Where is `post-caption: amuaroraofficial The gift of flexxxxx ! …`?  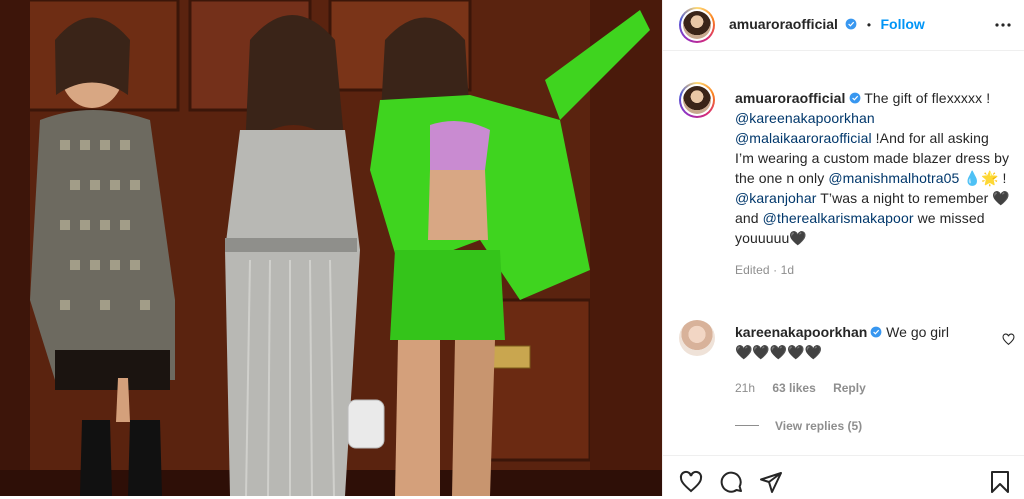
post-caption: amuaroraofficial The gift of flexxxxx ! … is located at coordinates (872, 183).